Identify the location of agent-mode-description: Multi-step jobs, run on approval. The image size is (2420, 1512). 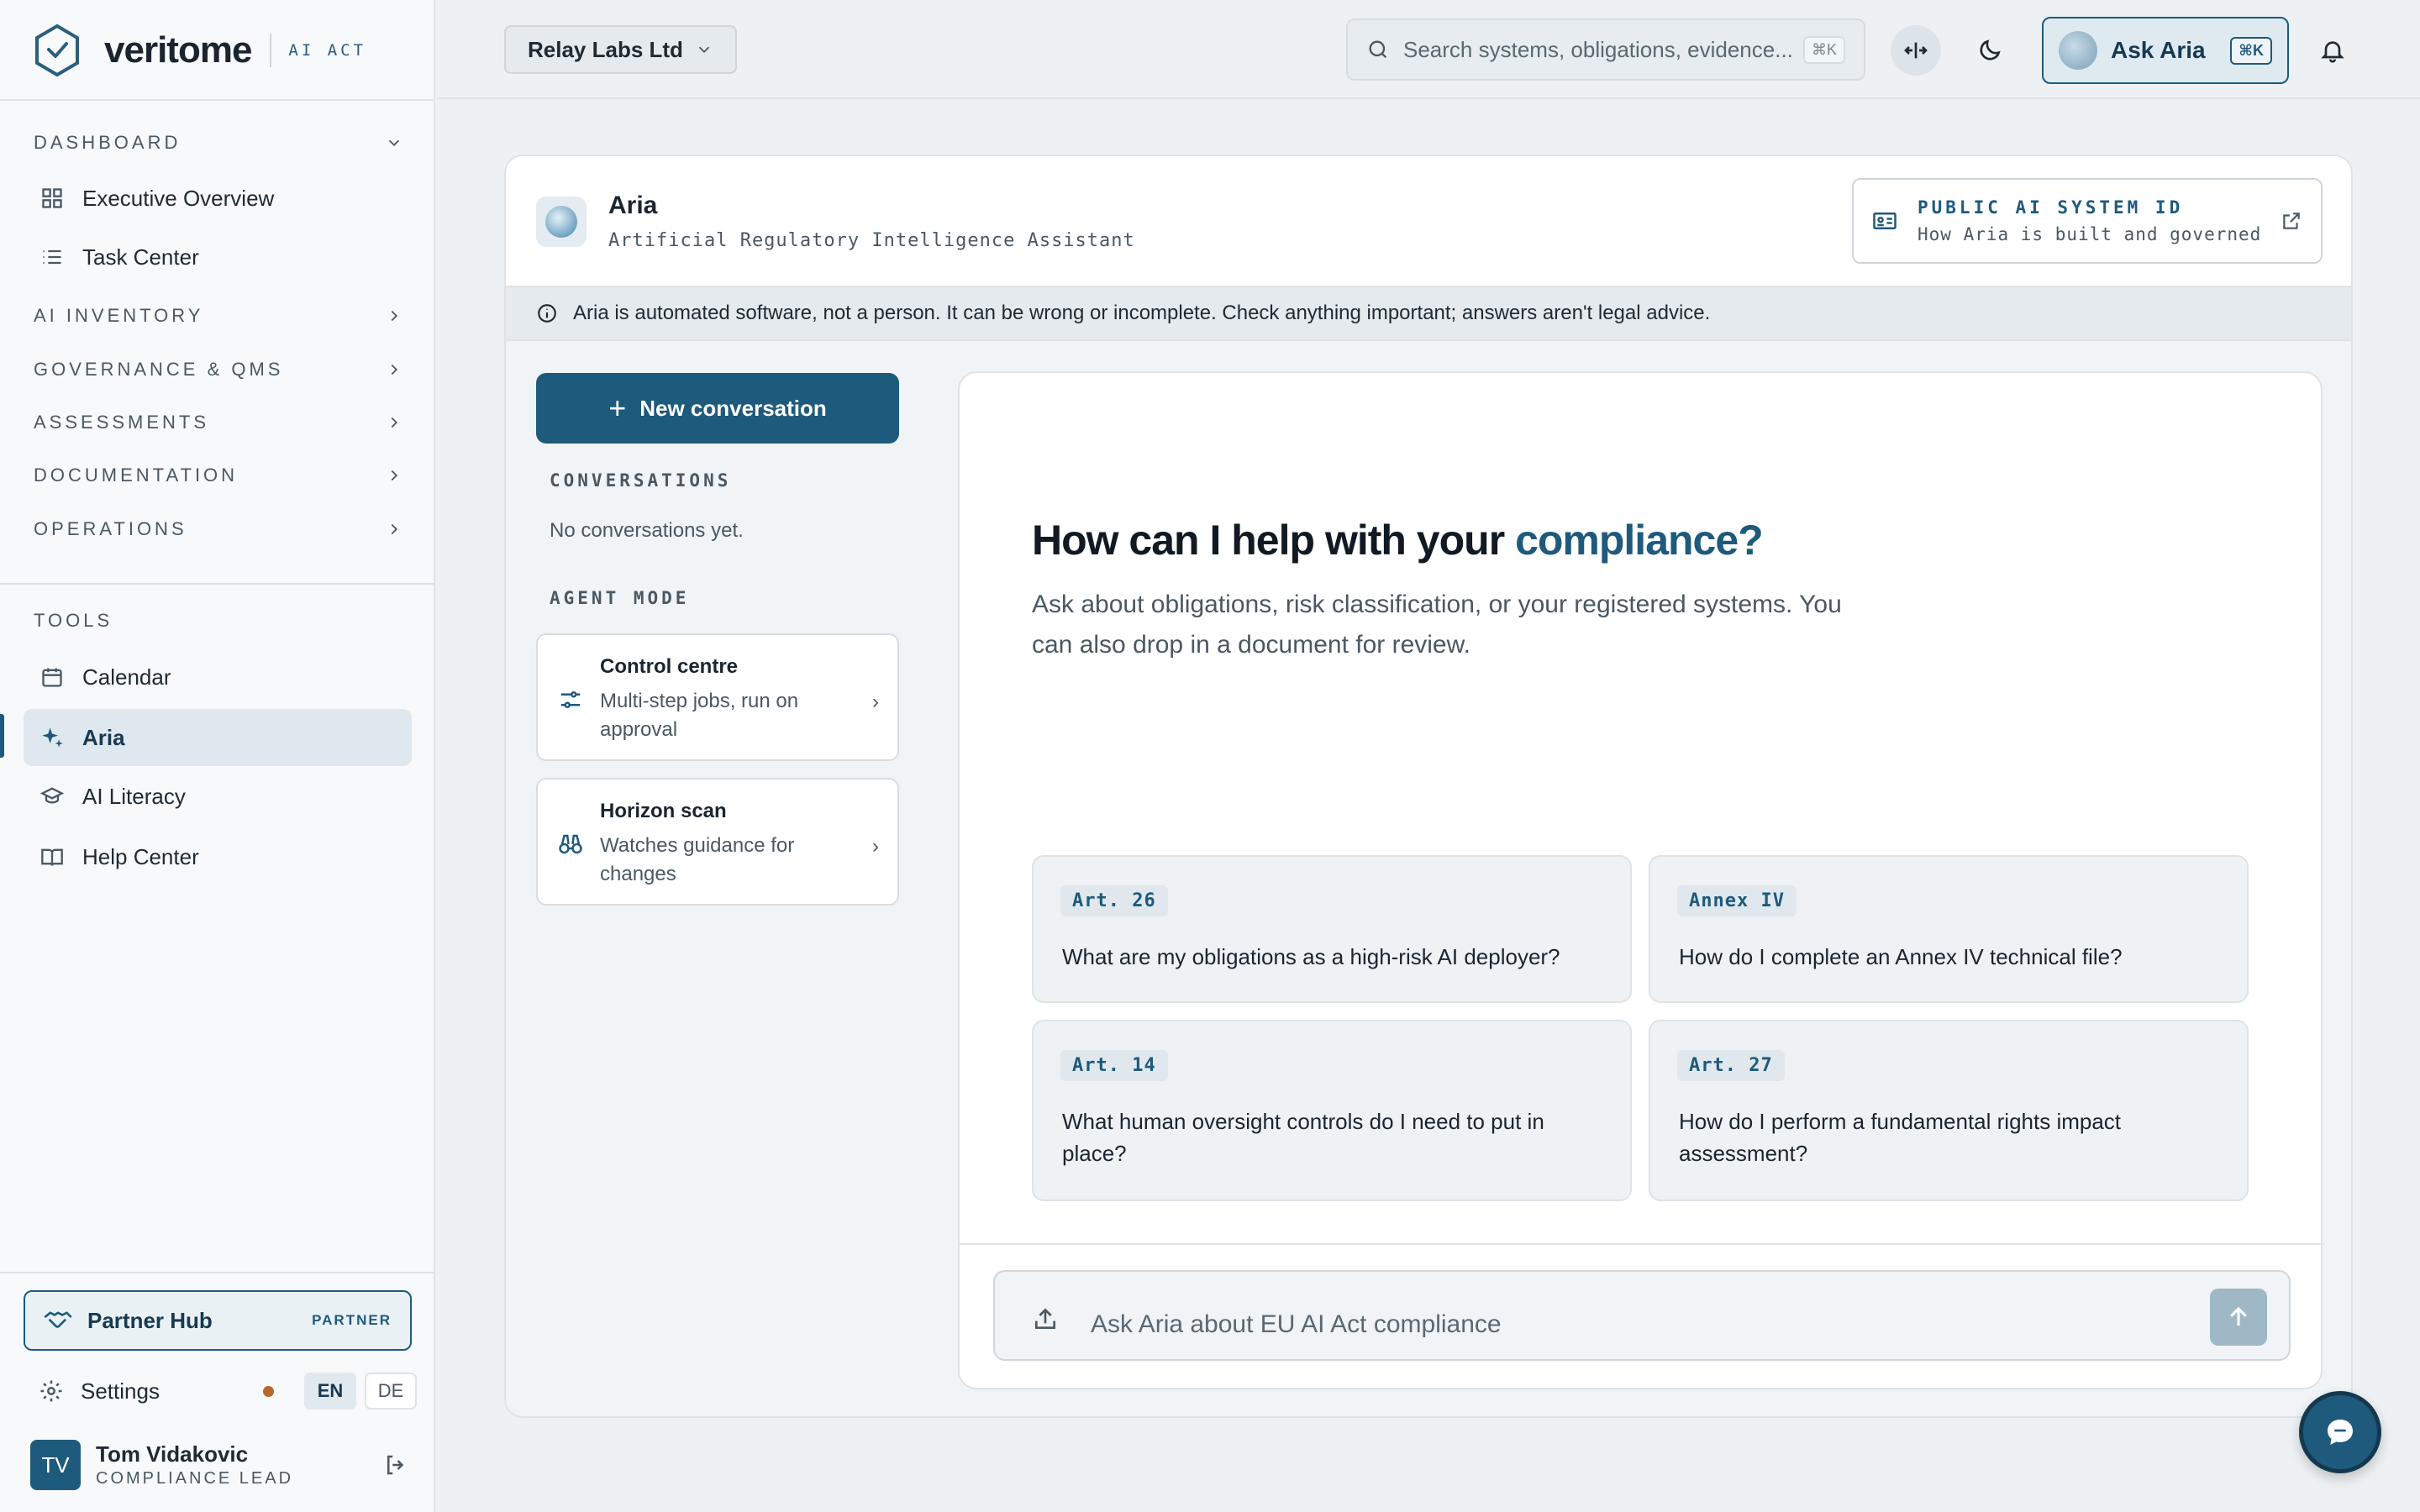
(699, 715).